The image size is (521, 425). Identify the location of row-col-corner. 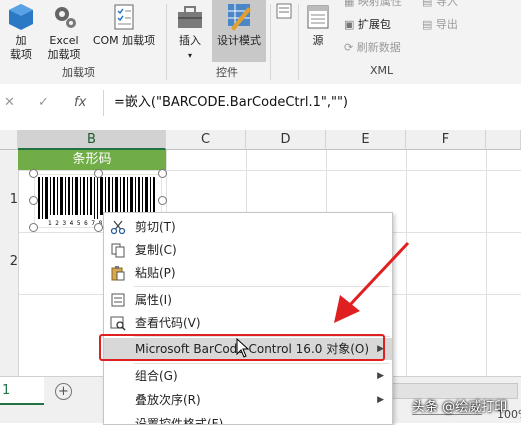
(9, 140).